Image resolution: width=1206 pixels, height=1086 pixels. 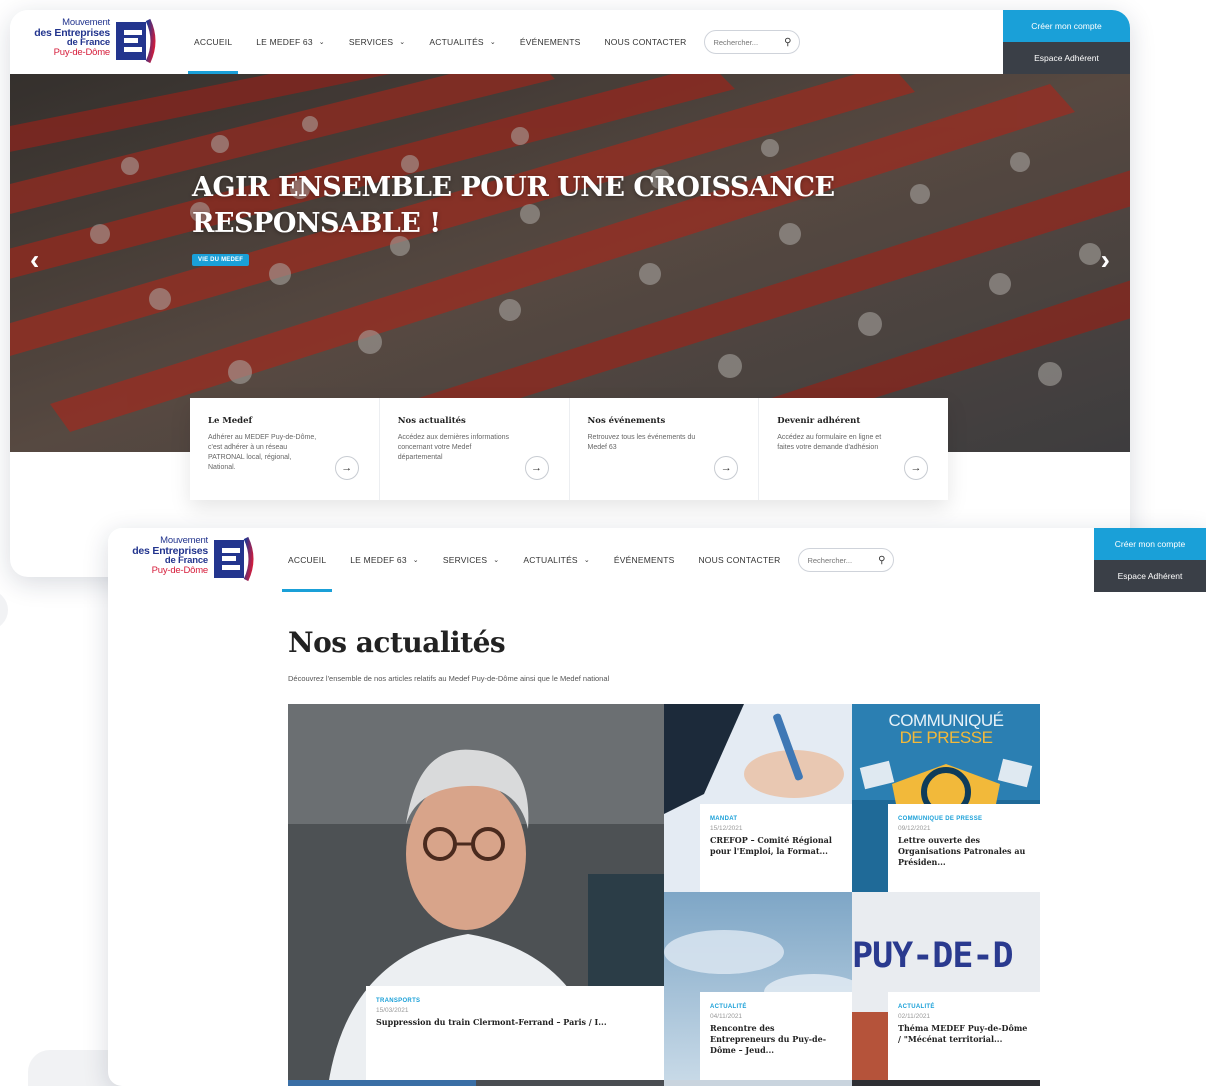 I want to click on article-date: 15/03/2021, so click(x=392, y=1010).